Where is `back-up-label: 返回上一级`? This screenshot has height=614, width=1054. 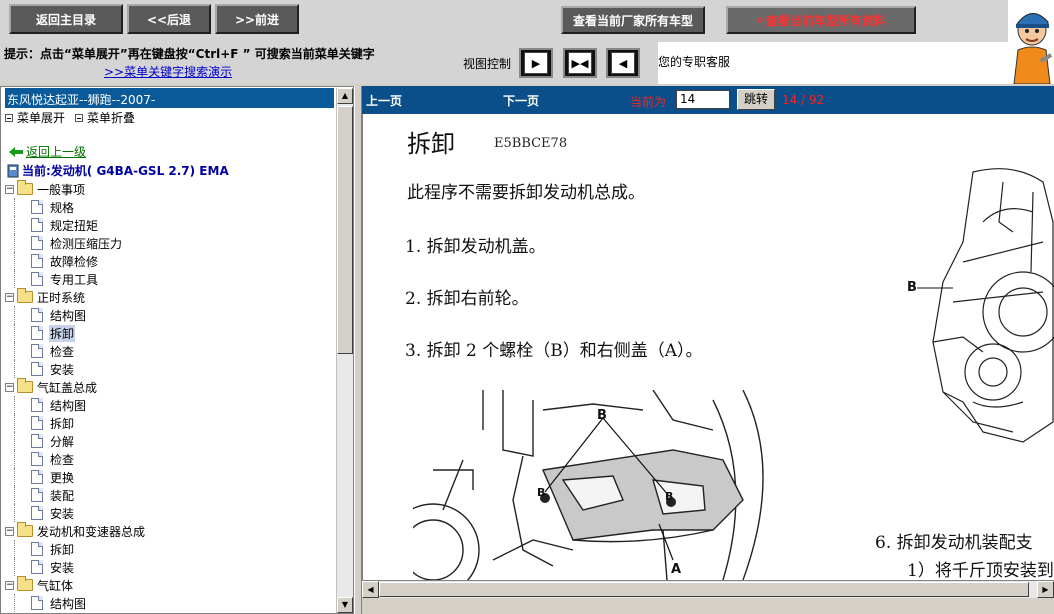 back-up-label: 返回上一级 is located at coordinates (56, 152).